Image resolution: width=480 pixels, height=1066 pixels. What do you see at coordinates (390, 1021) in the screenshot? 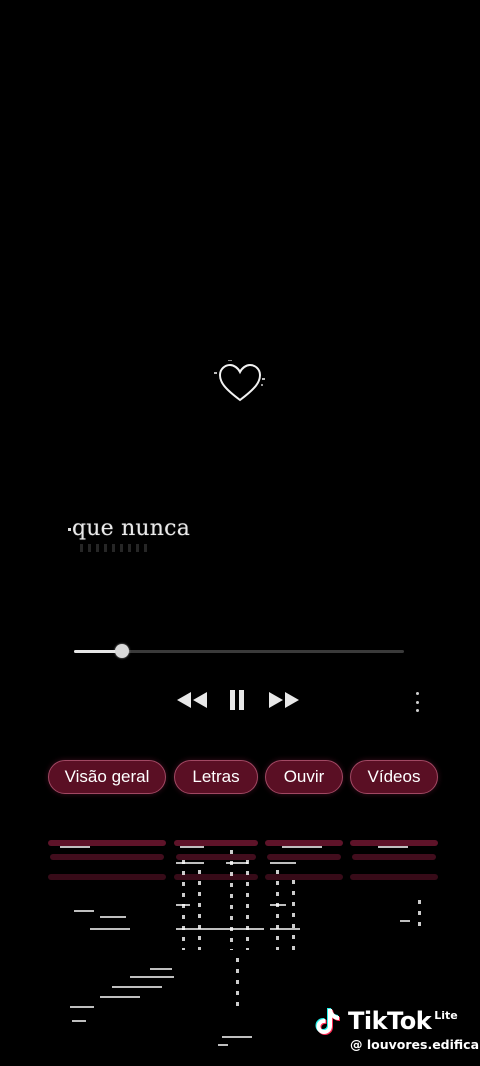
I see `tiktok-brand: TikTok` at bounding box center [390, 1021].